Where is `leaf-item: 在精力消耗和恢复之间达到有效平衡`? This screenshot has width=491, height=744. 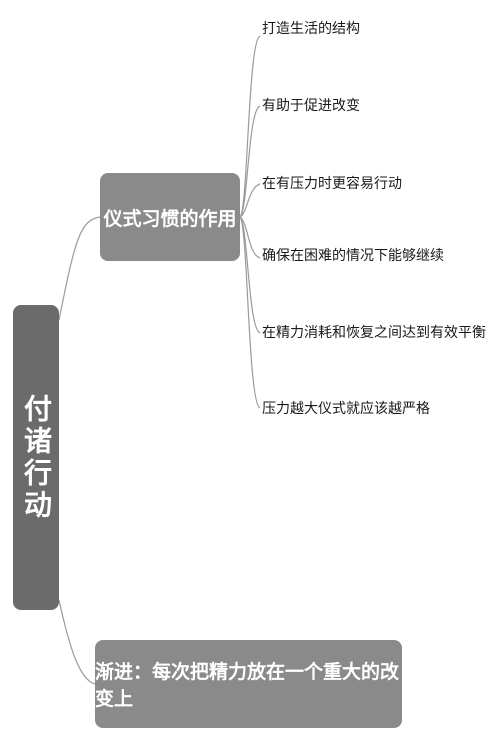 leaf-item: 在精力消耗和恢复之间达到有效平衡 is located at coordinates (374, 332).